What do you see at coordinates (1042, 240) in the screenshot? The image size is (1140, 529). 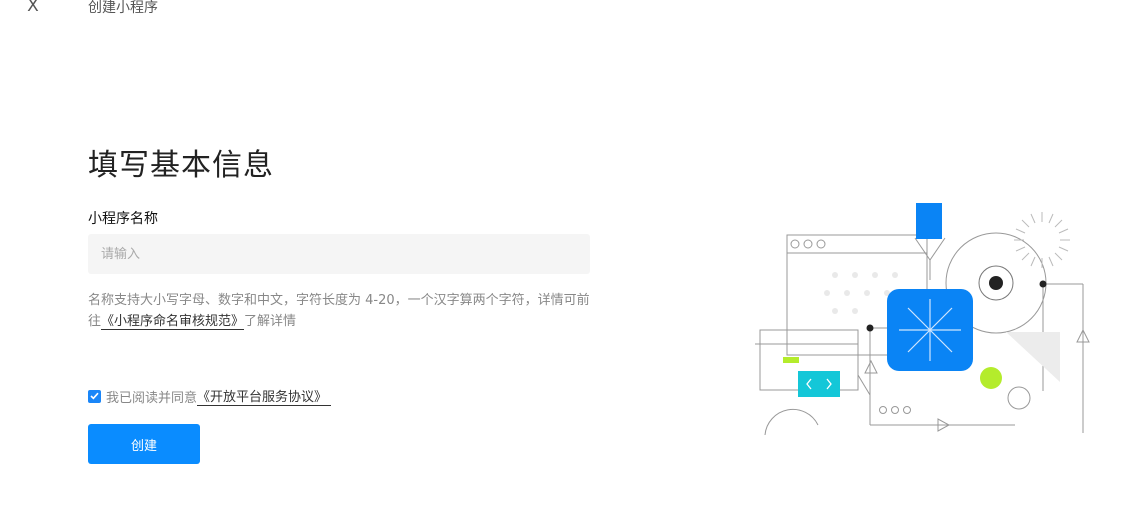 I see `sun-icon` at bounding box center [1042, 240].